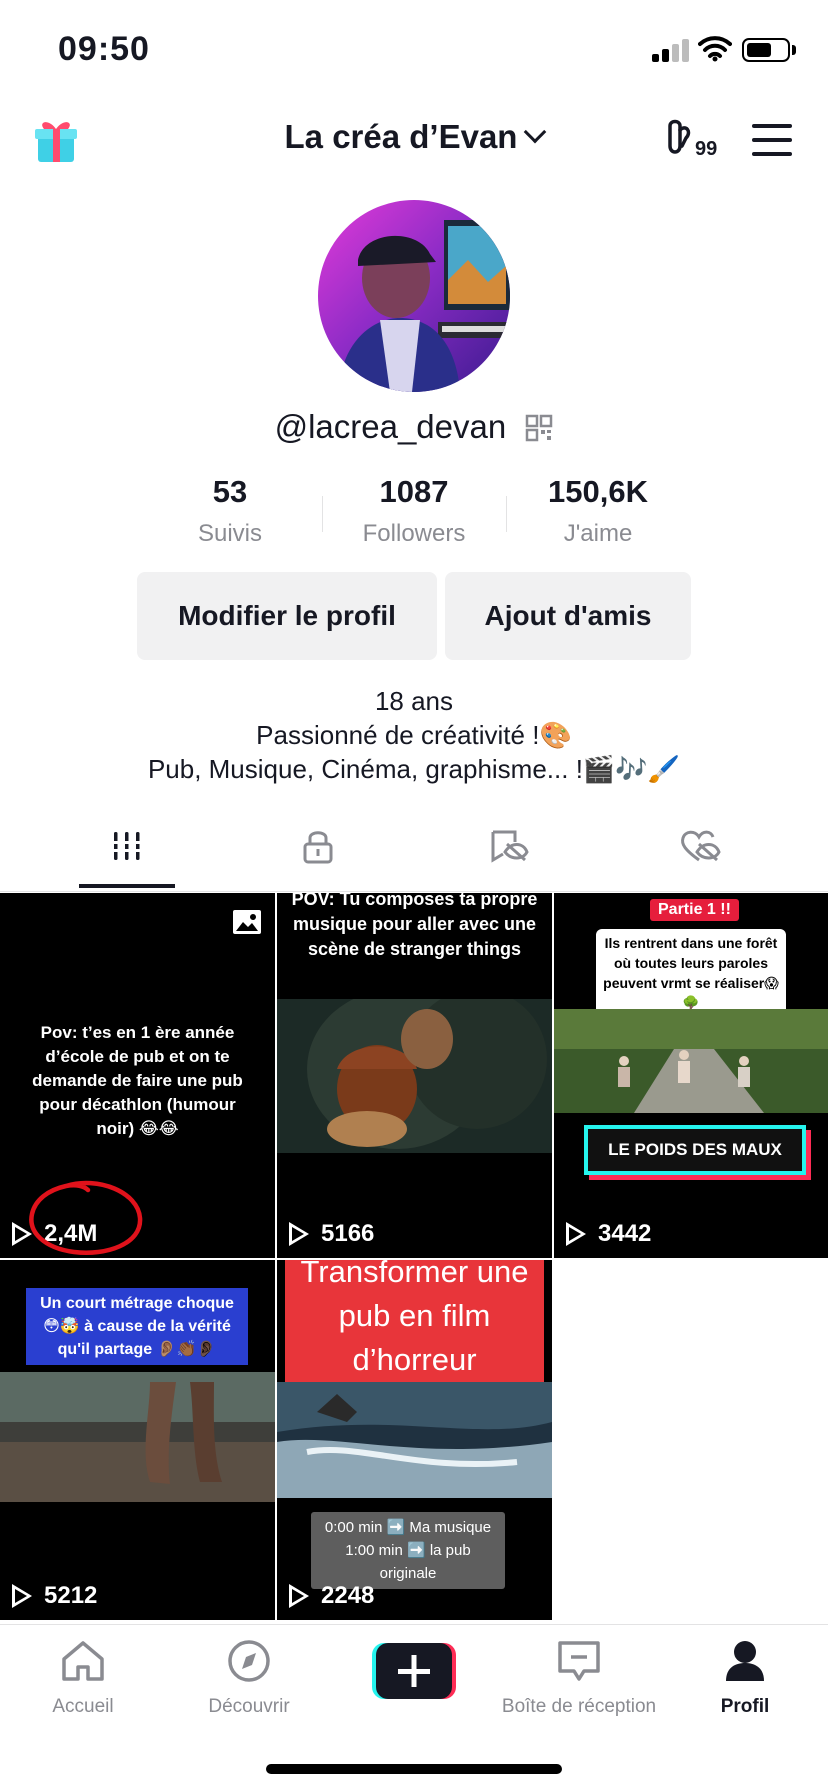 This screenshot has height=1792, width=828. I want to click on title-card: LE POIDS DES MAUX, so click(695, 1150).